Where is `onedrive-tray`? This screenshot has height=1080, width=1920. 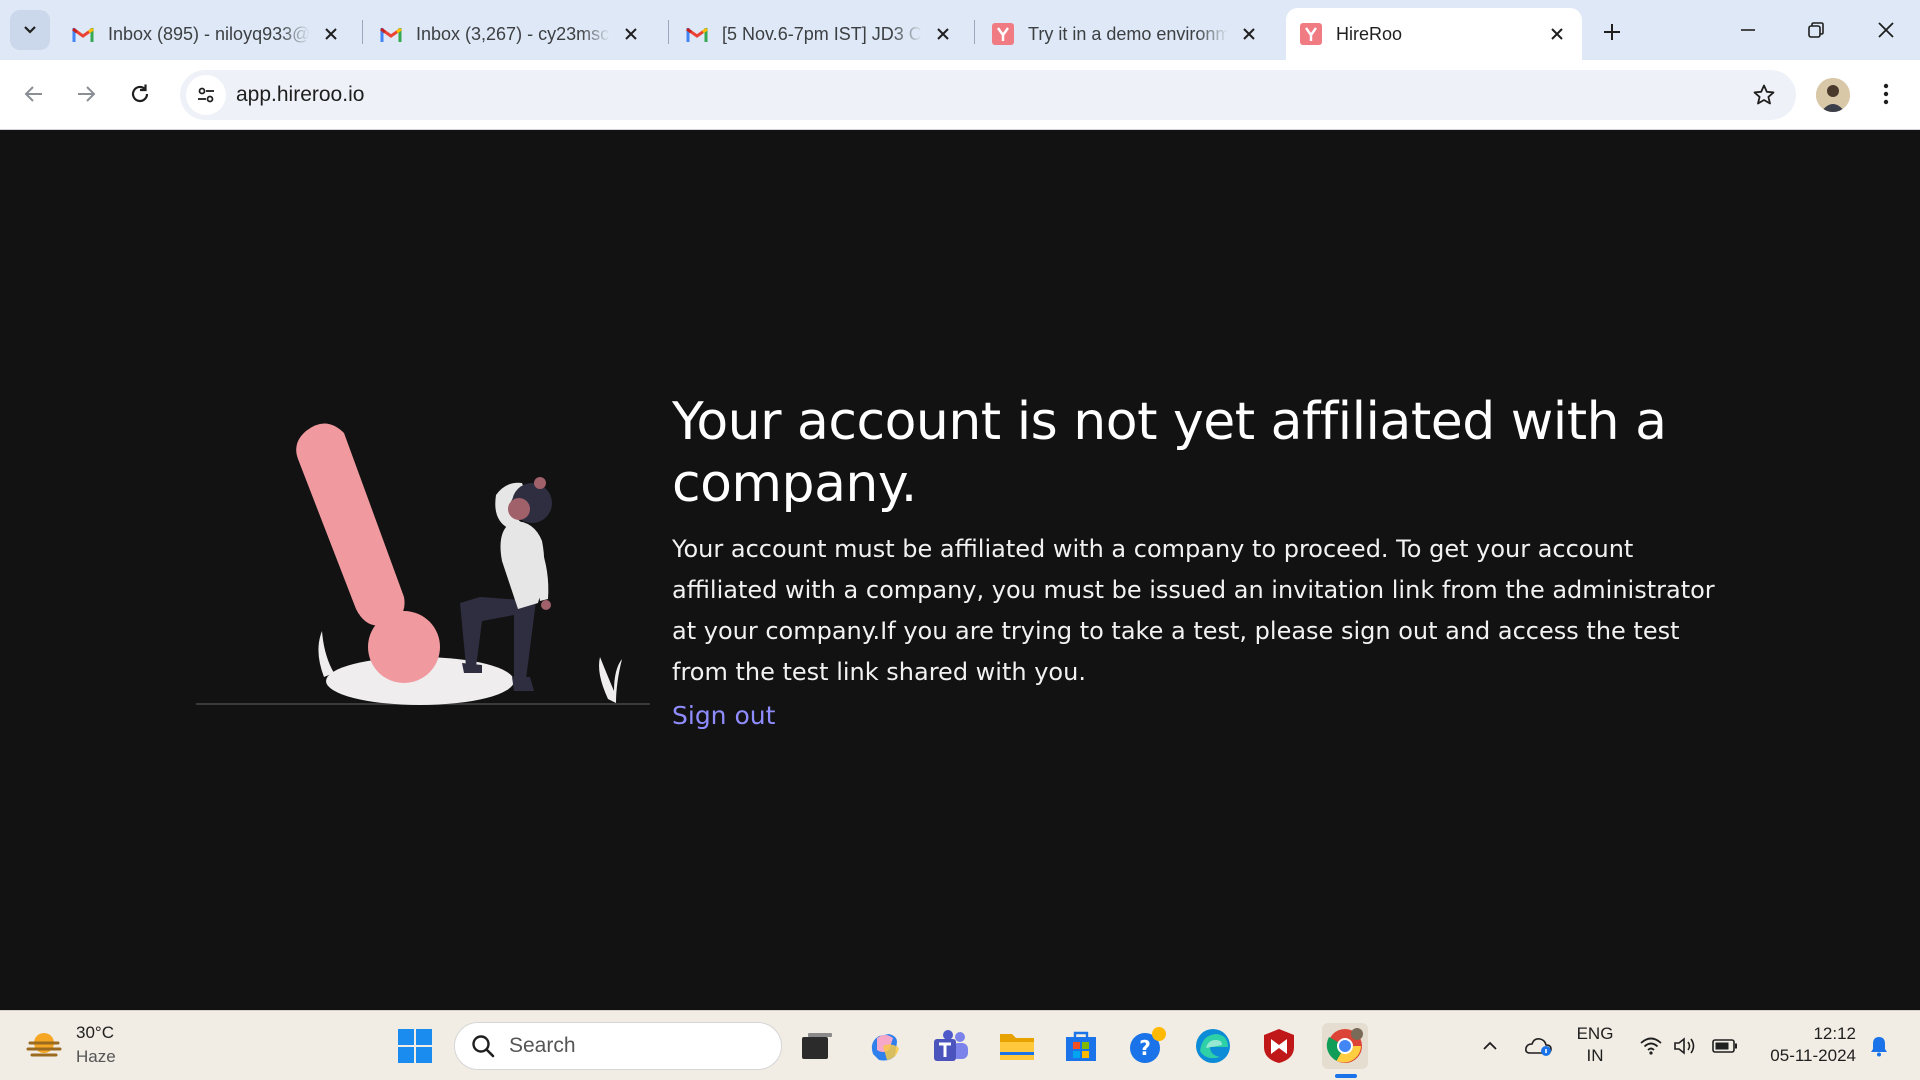
onedrive-tray is located at coordinates (1539, 1045).